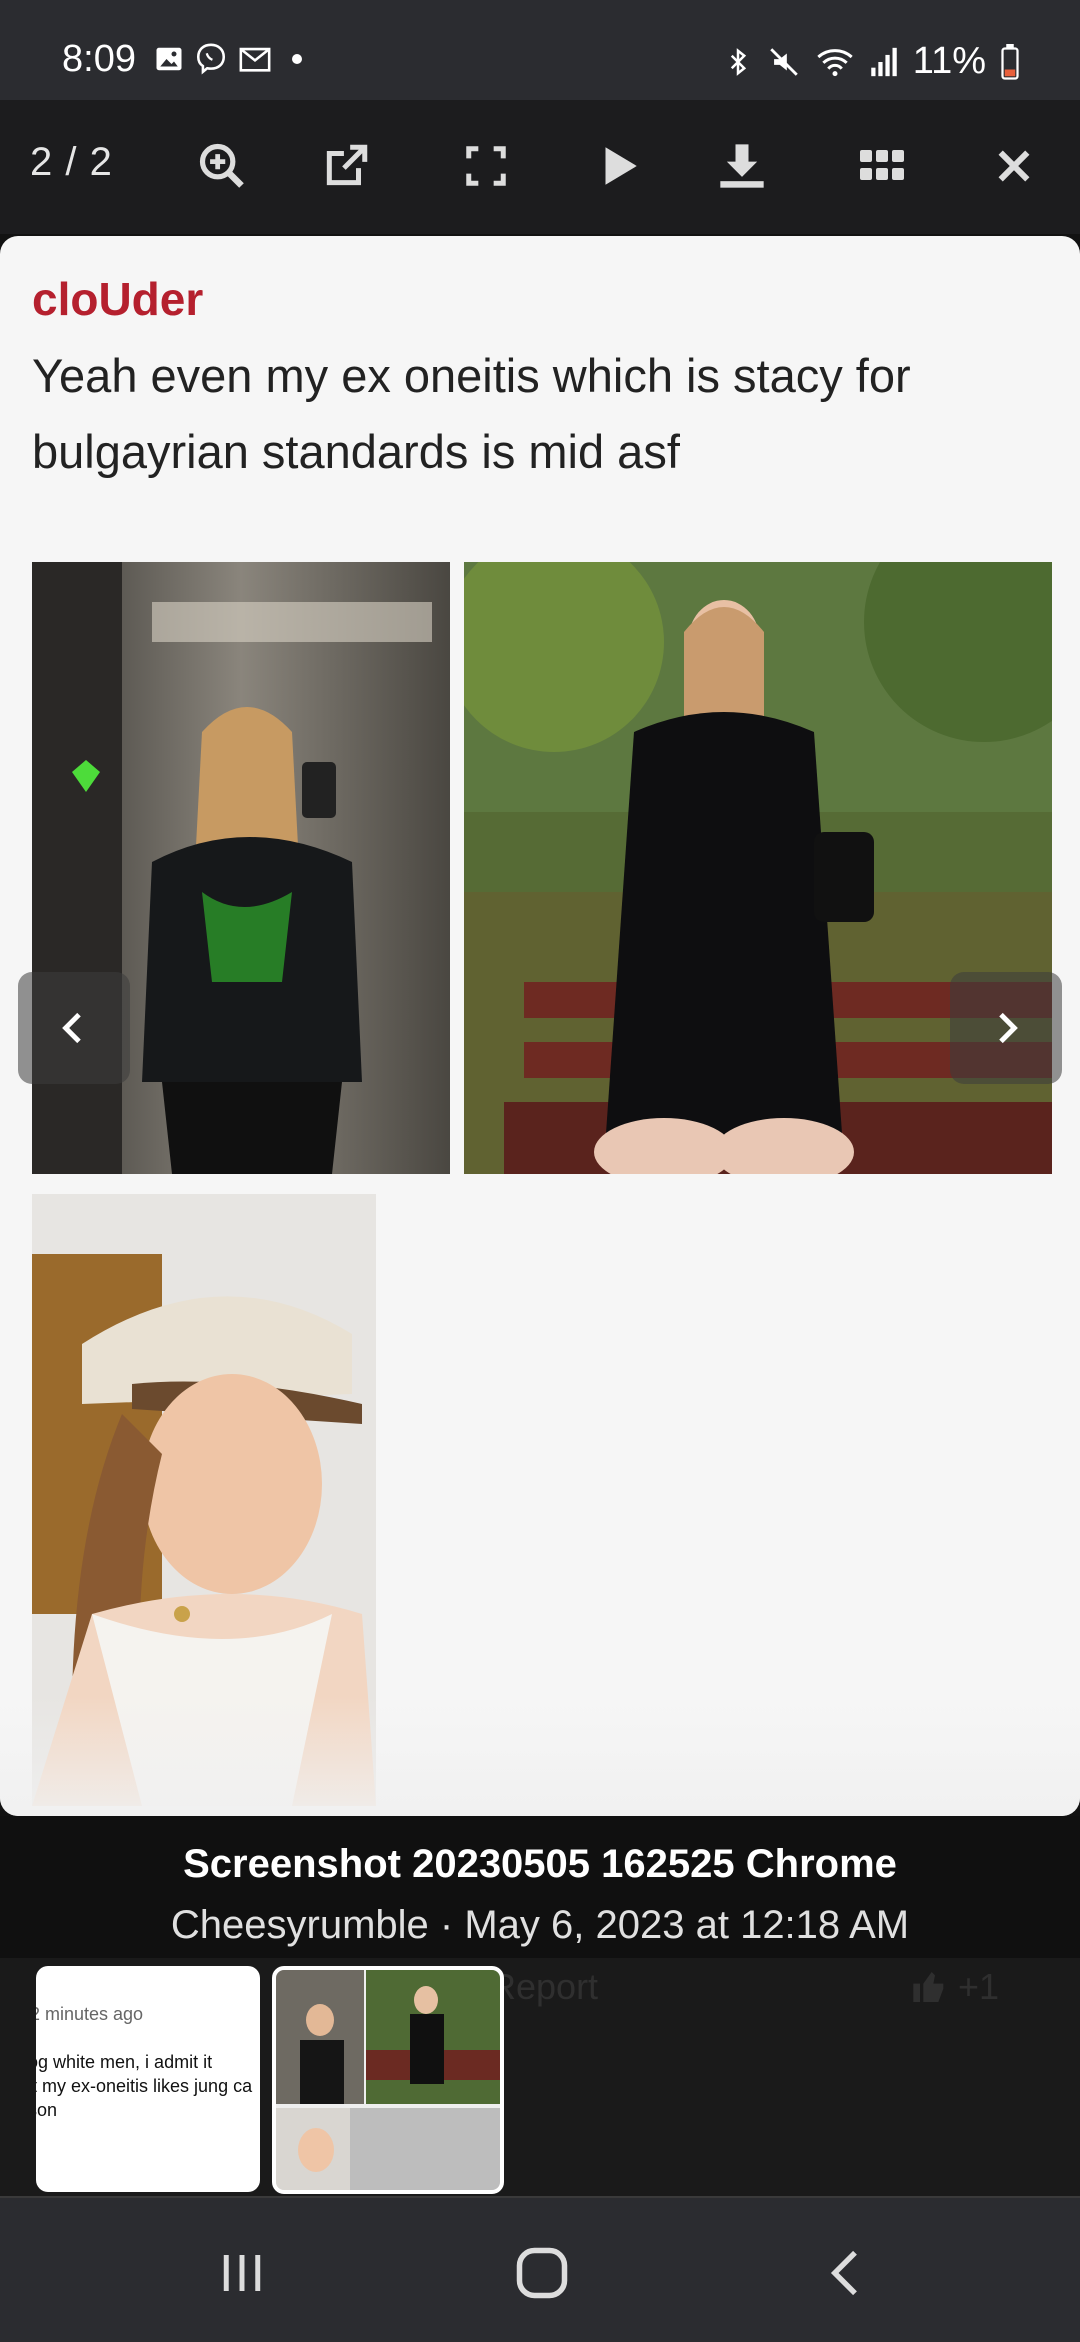  I want to click on image-counter: 2 / 2, so click(71, 162).